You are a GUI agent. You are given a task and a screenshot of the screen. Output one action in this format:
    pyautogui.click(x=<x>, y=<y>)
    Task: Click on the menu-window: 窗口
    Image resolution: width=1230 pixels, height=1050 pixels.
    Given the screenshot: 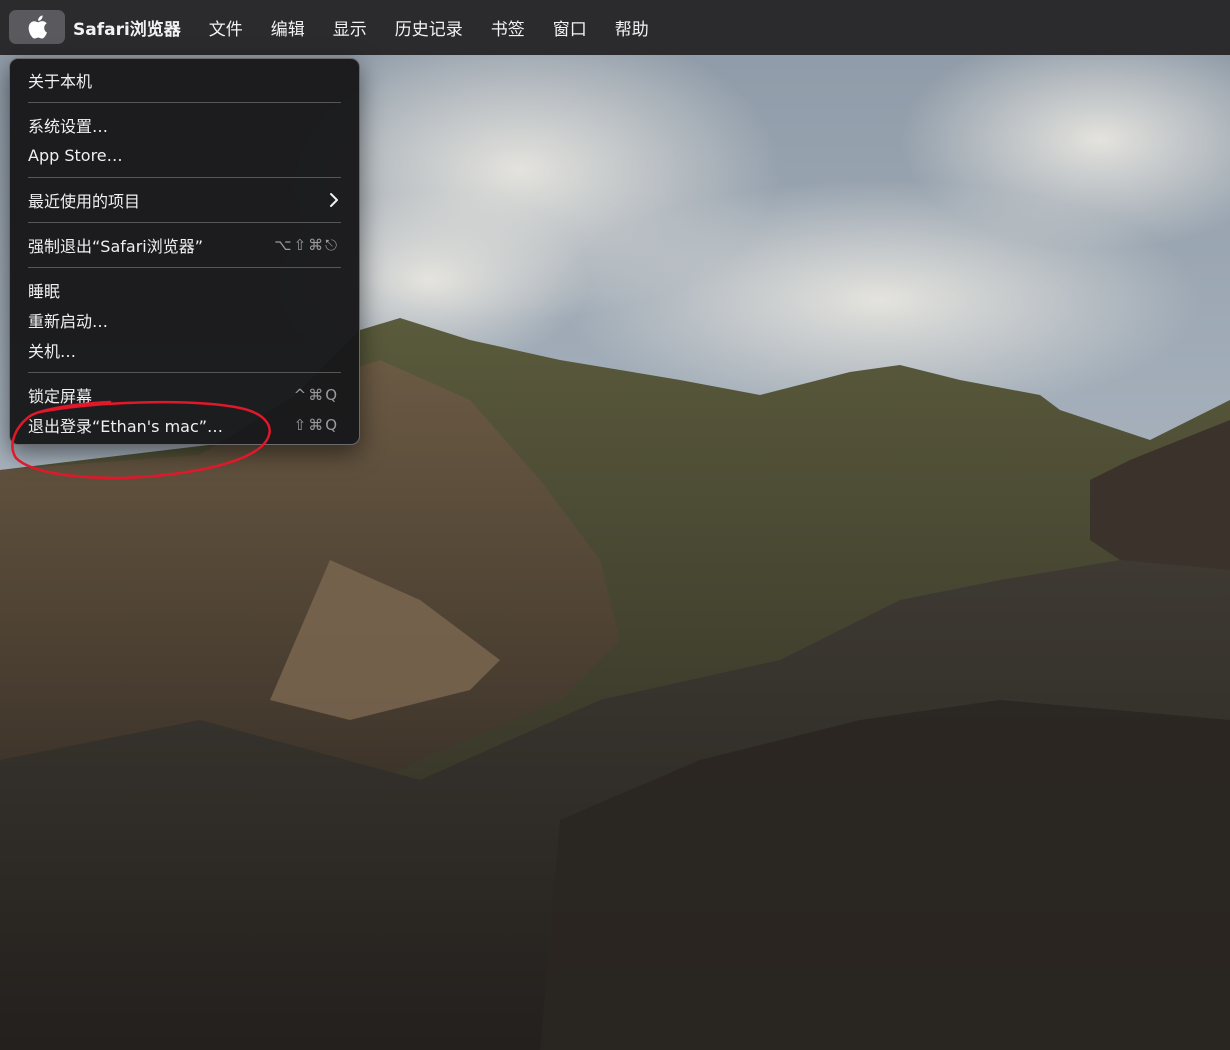 What is the action you would take?
    pyautogui.click(x=570, y=27)
    